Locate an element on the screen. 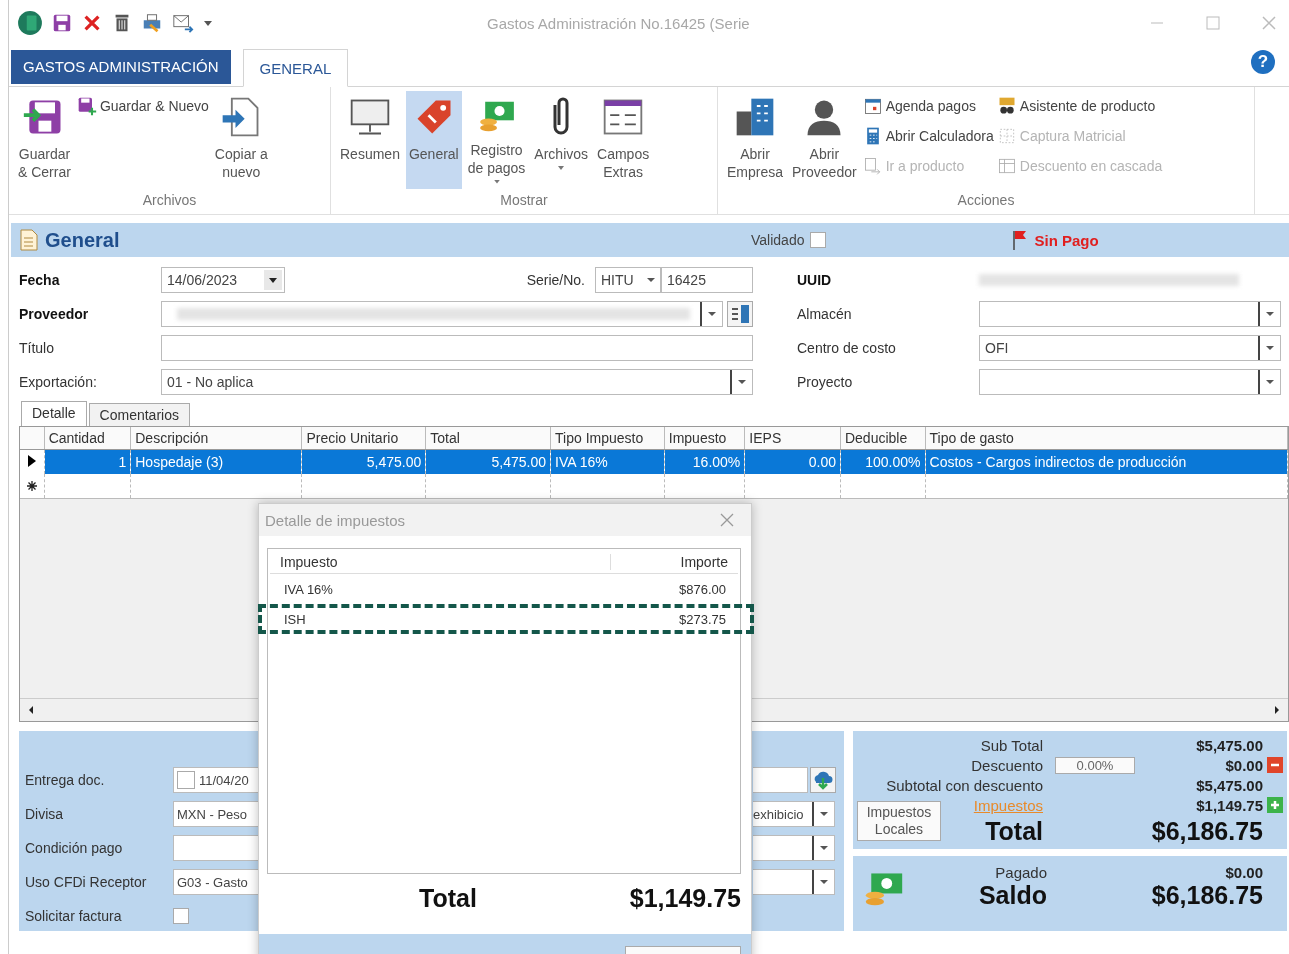 The width and height of the screenshot is (1289, 954). total-label: Sub Total is located at coordinates (1011, 745).